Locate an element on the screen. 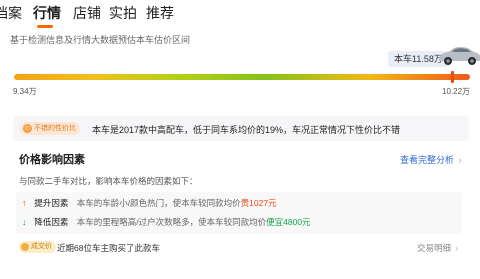 The height and width of the screenshot is (279, 480). deal-text: 近期68位车主购买了此款车 is located at coordinates (108, 248).